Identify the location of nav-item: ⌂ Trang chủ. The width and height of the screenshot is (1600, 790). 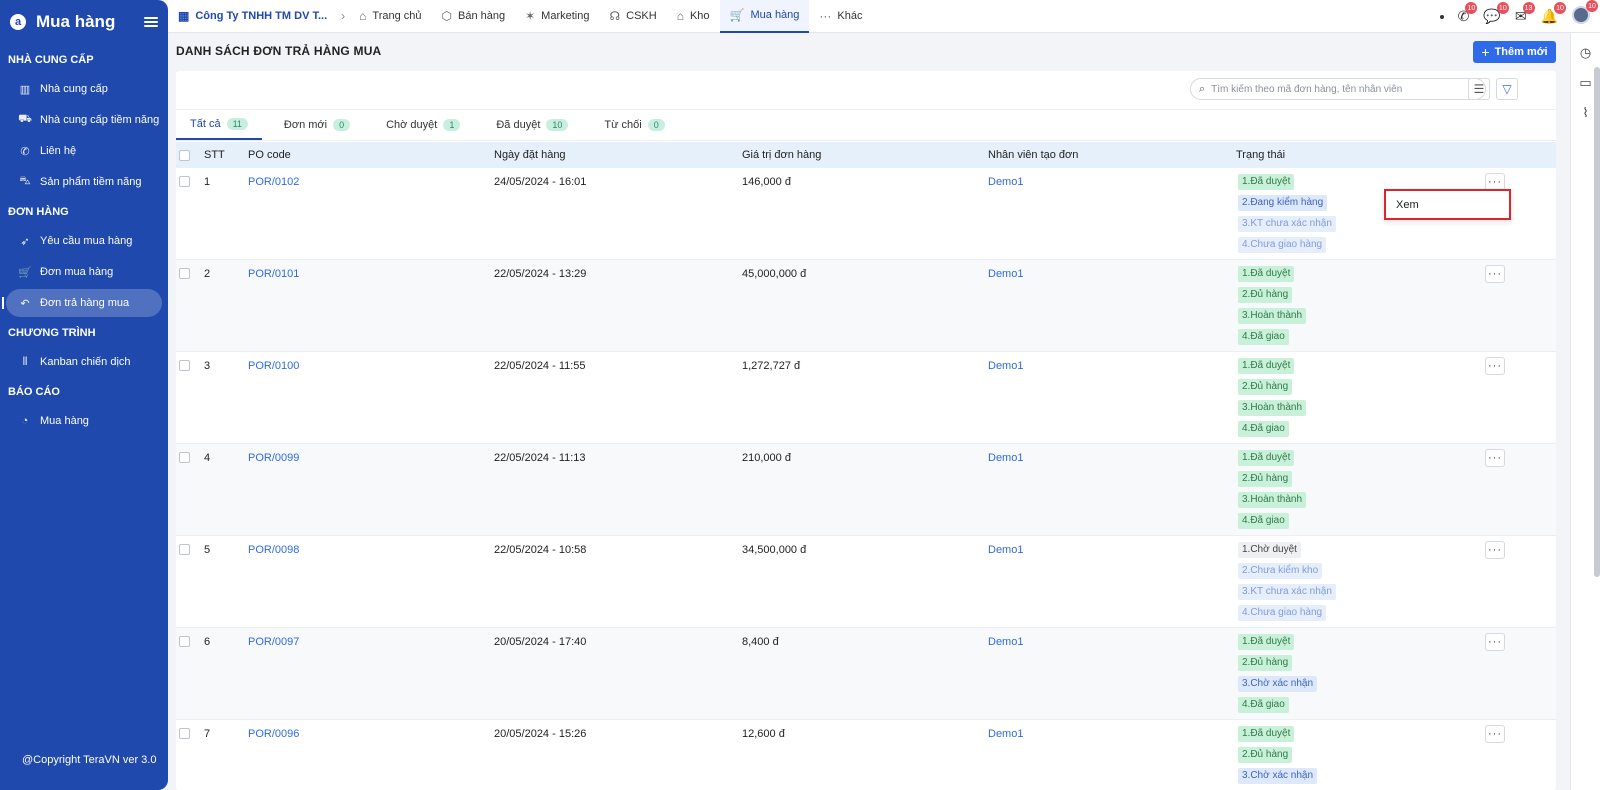
(390, 16).